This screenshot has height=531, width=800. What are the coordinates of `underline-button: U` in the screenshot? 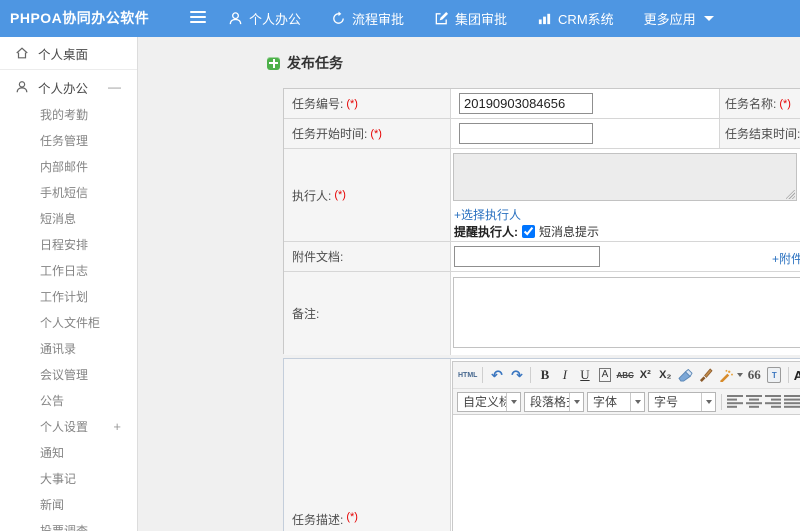 It's located at (584, 375).